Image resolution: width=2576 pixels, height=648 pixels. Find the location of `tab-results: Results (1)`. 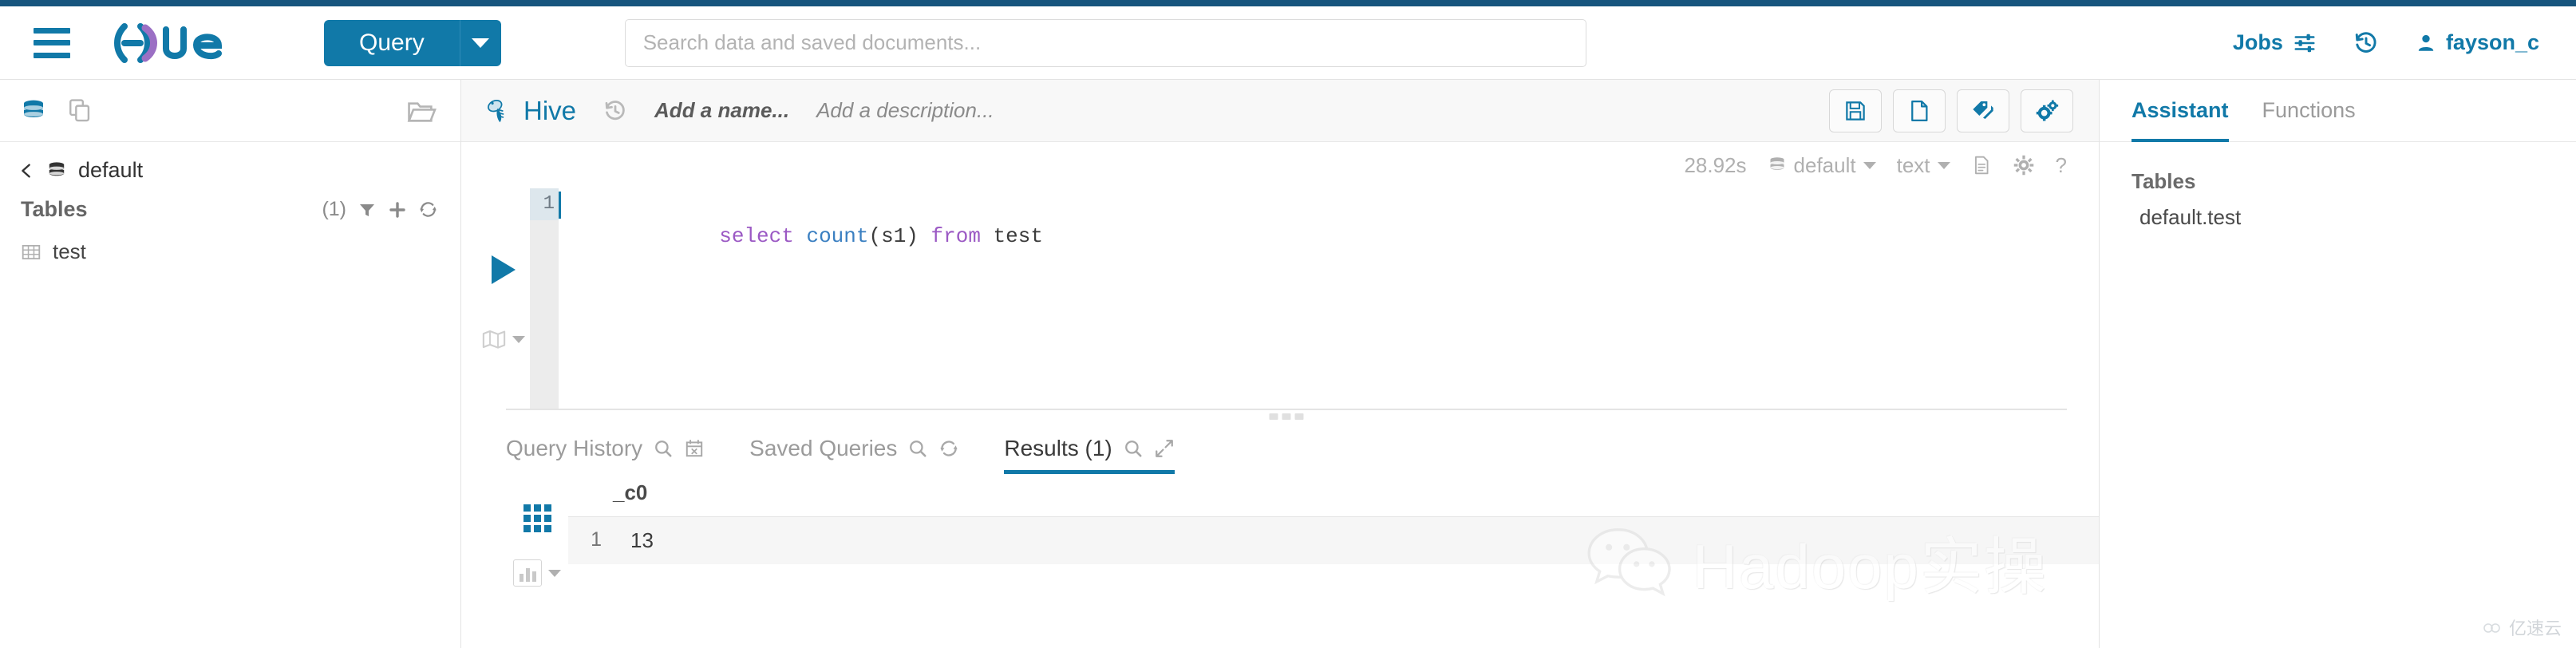

tab-results: Results (1) is located at coordinates (1089, 455).